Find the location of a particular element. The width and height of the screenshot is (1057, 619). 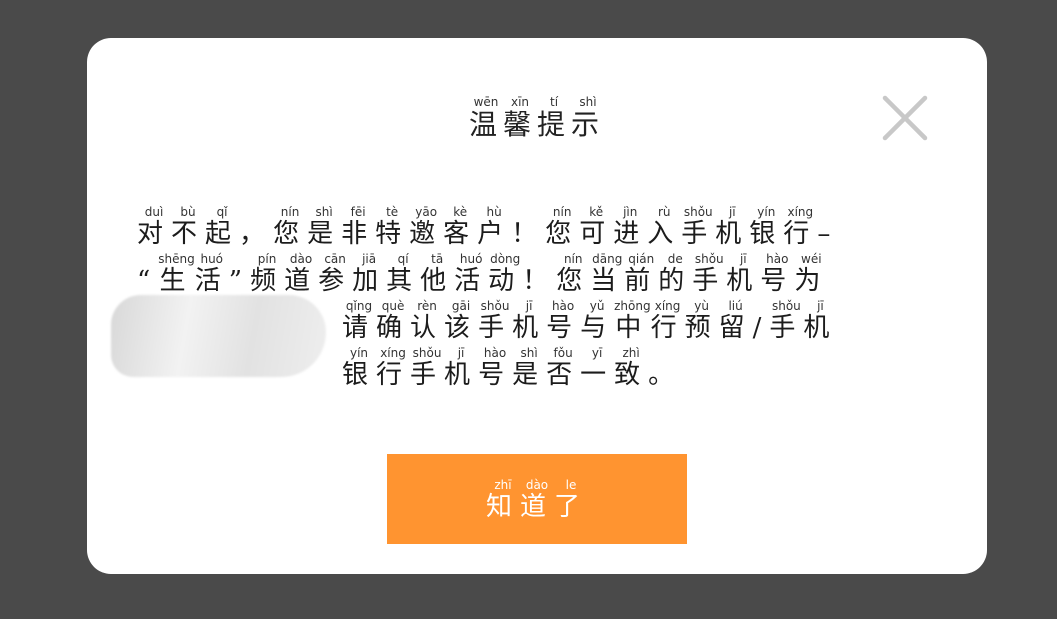

pinyin: bù is located at coordinates (188, 212).